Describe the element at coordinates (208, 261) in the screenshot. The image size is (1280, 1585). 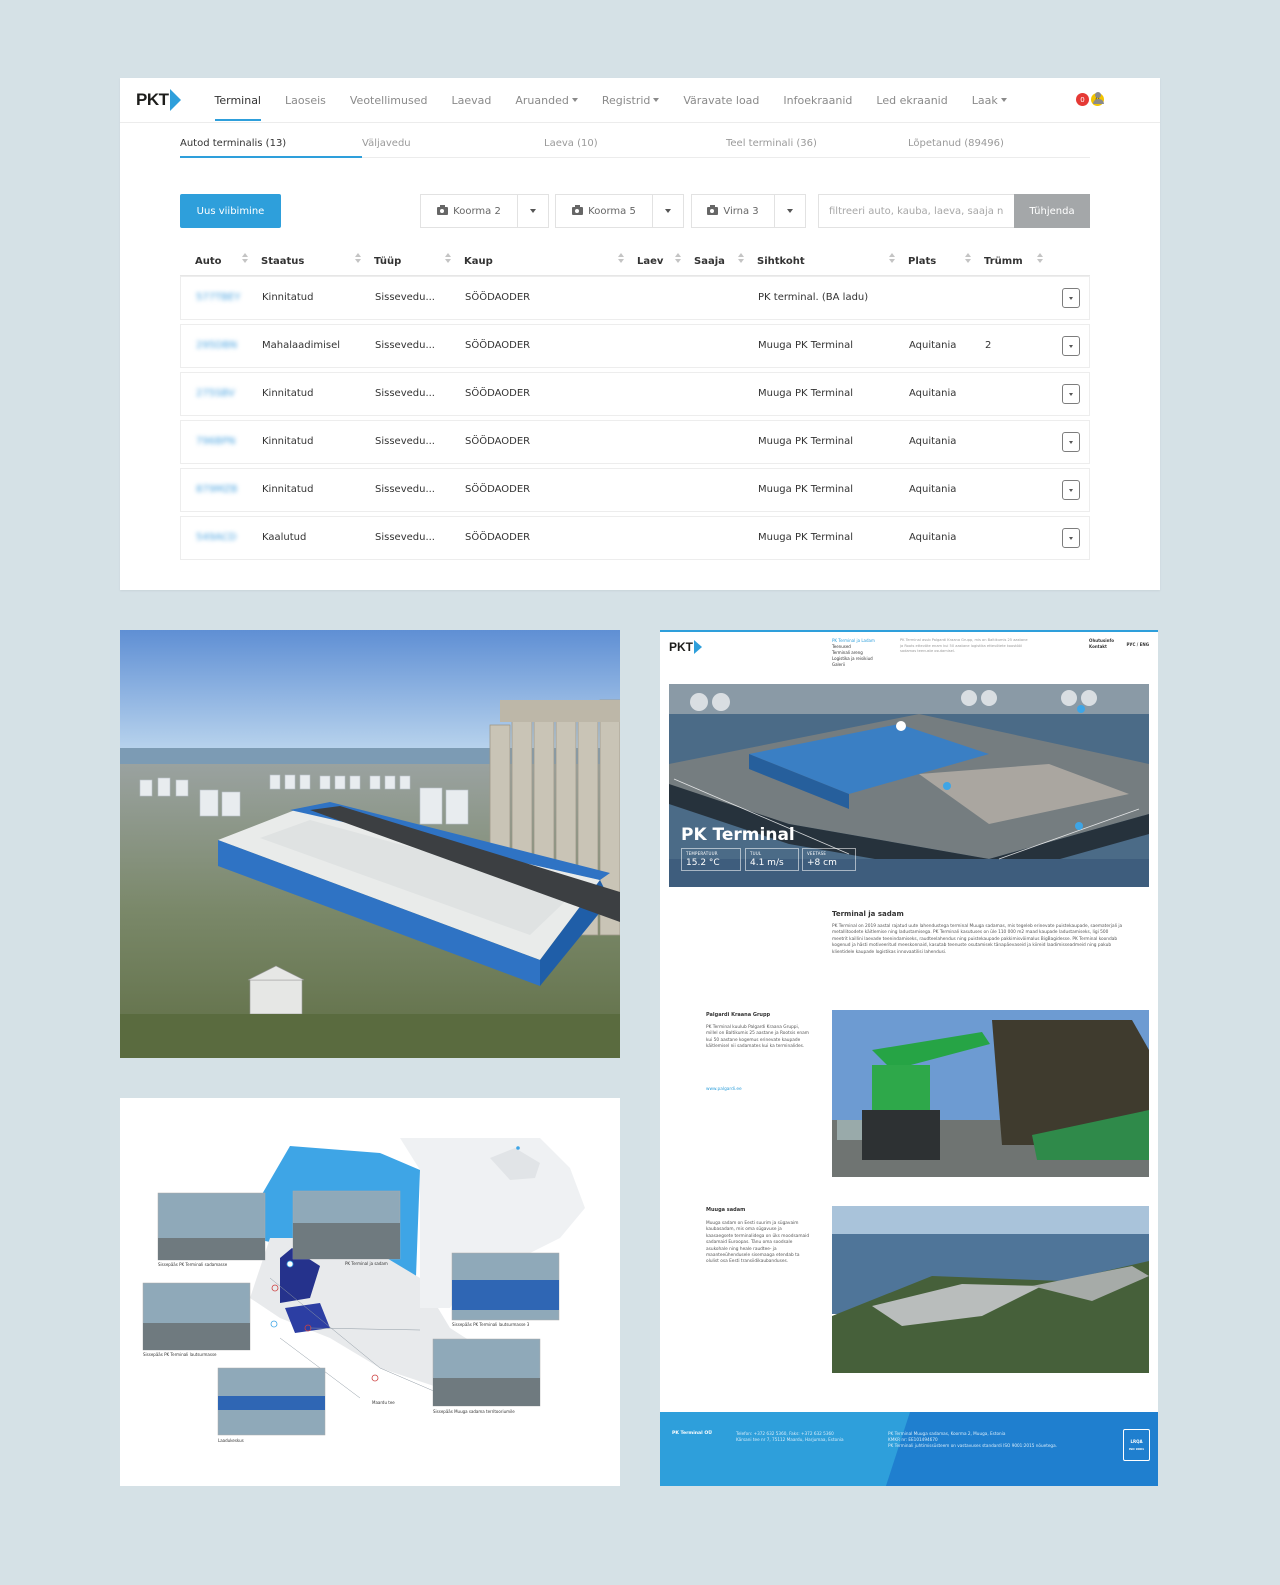
I see `column-header-auto: Auto` at that location.